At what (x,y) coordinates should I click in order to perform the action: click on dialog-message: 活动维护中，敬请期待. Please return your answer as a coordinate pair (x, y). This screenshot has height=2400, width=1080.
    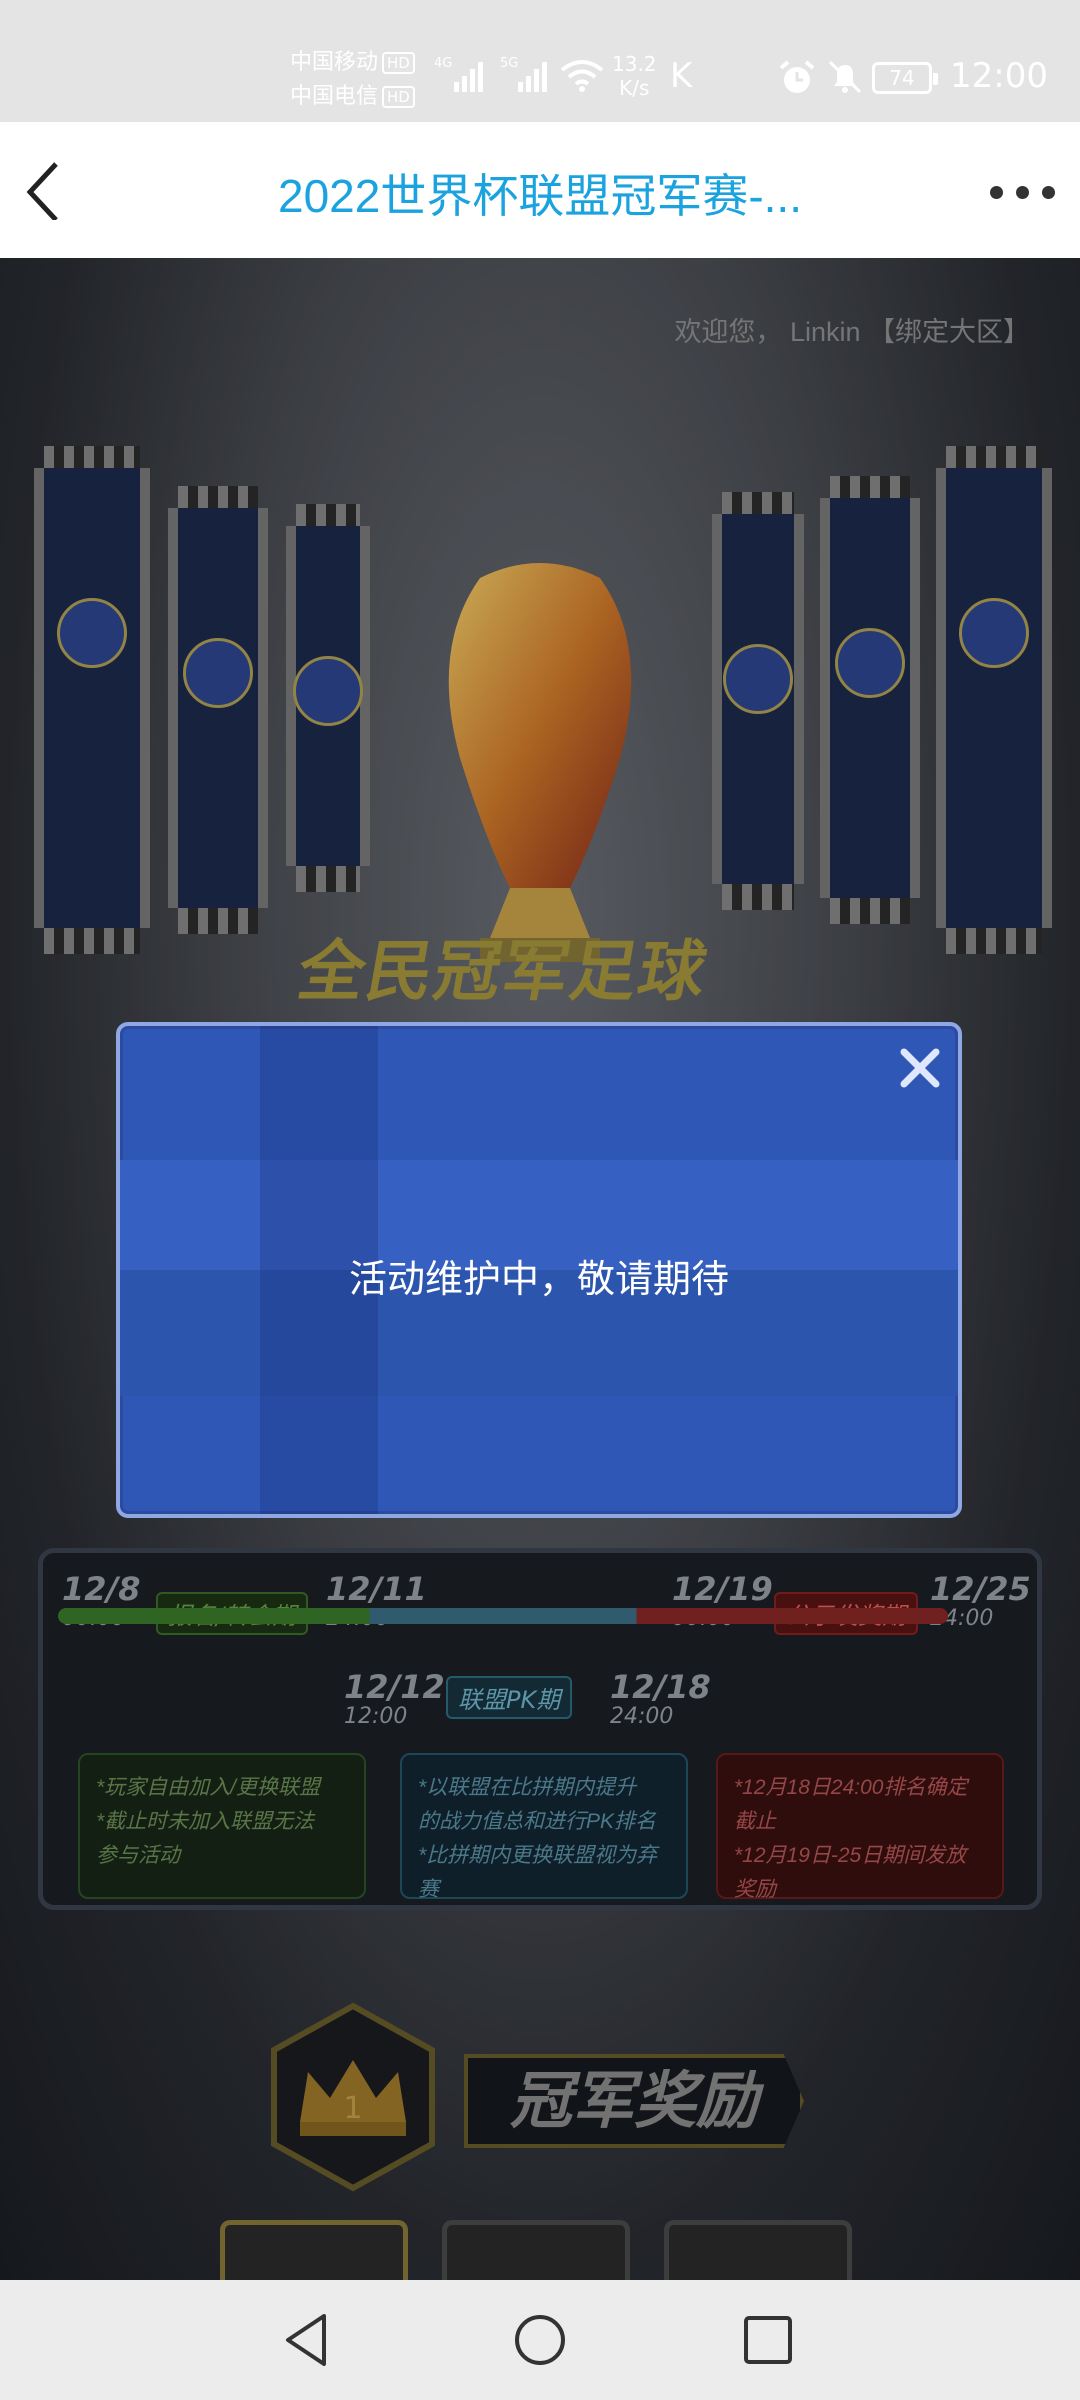
    Looking at the image, I should click on (538, 1280).